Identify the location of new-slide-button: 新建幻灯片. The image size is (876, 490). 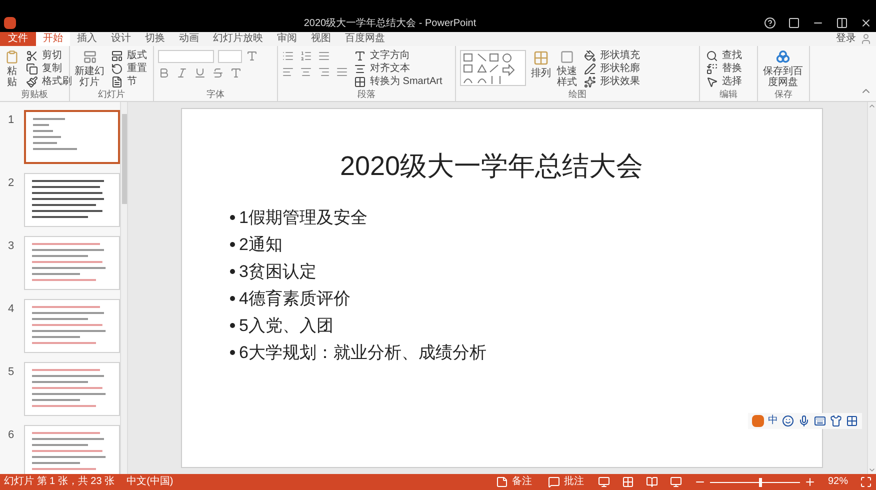
(89, 69).